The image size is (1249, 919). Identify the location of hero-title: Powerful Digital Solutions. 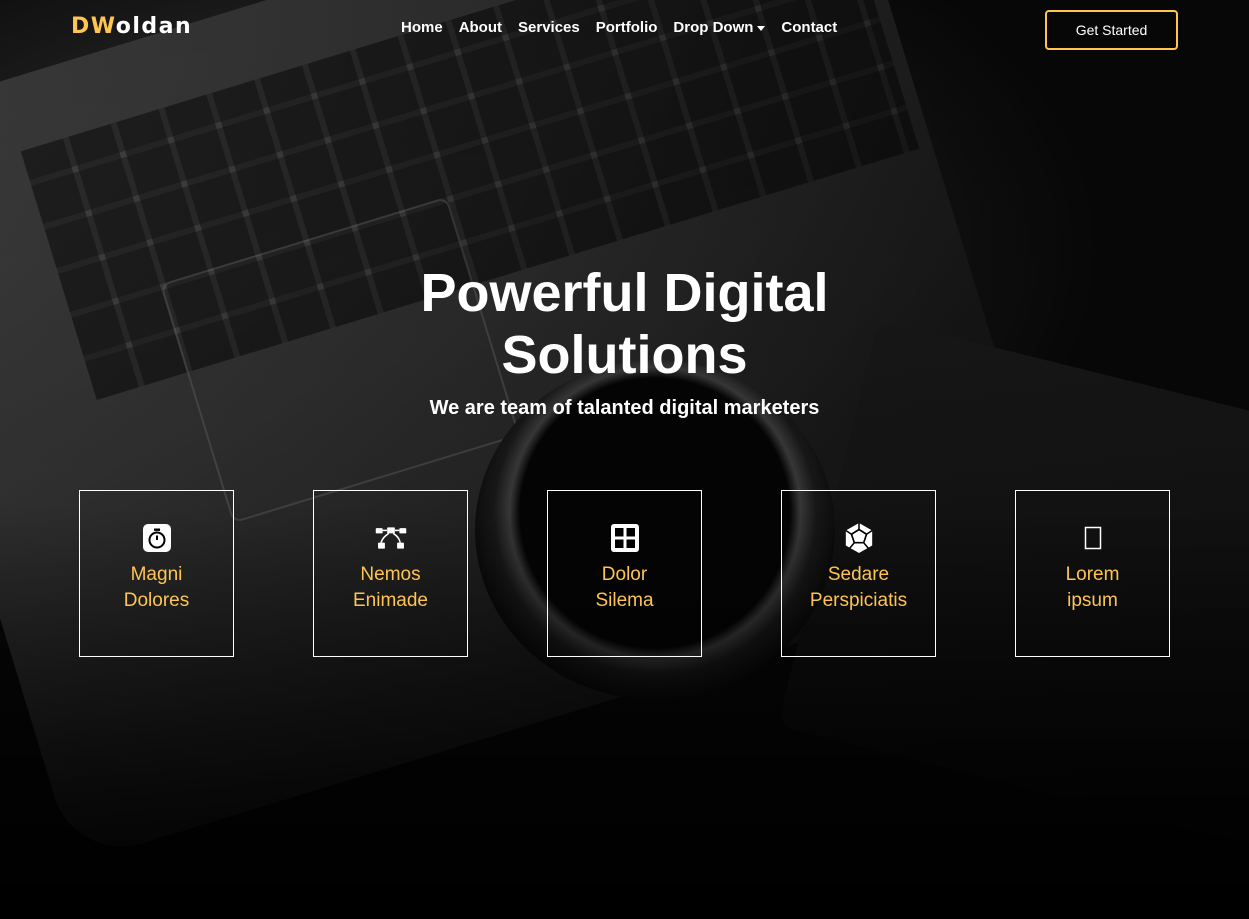
(624, 324).